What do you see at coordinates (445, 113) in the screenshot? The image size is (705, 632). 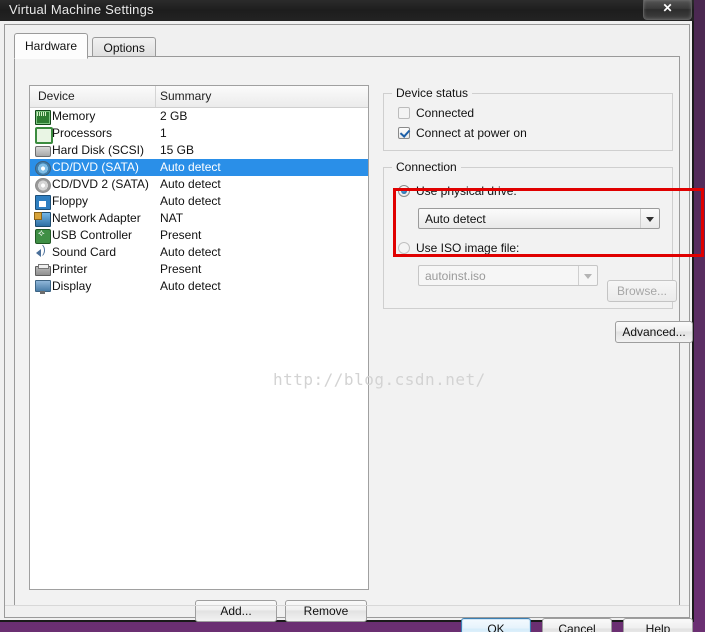 I see `connected-label: Connected` at bounding box center [445, 113].